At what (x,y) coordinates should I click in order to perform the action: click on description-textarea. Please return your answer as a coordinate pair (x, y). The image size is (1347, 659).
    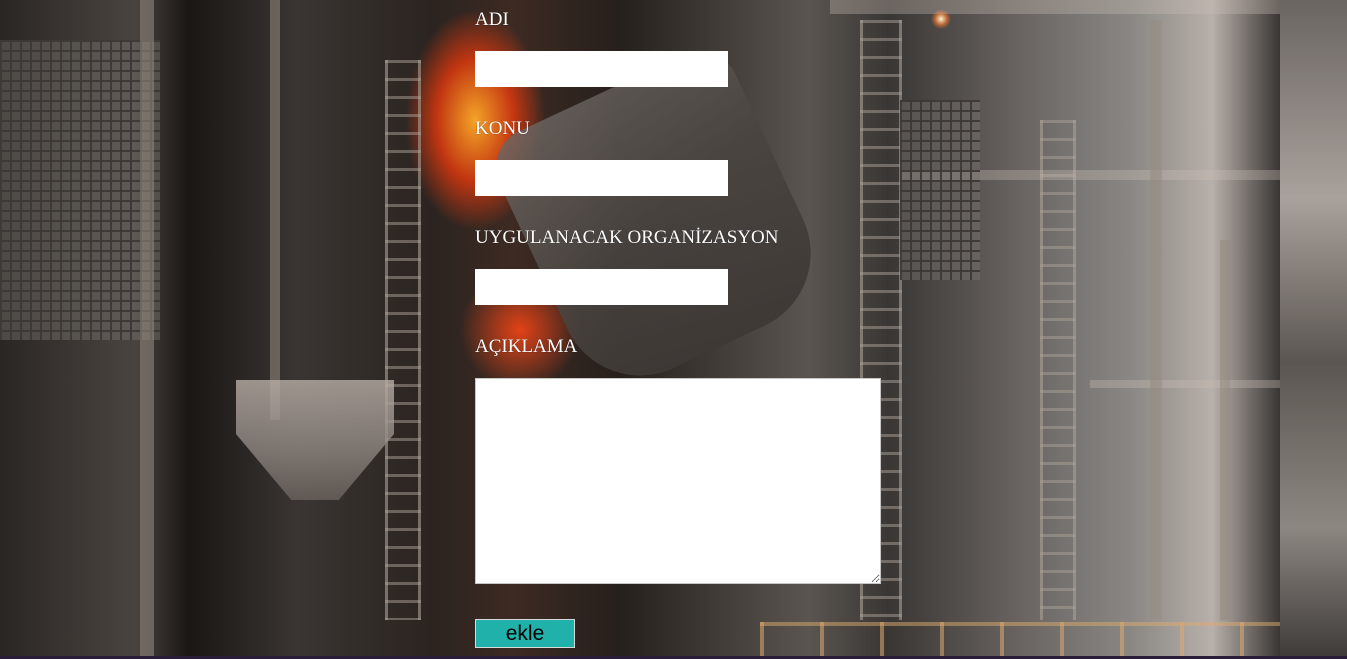
    Looking at the image, I should click on (678, 481).